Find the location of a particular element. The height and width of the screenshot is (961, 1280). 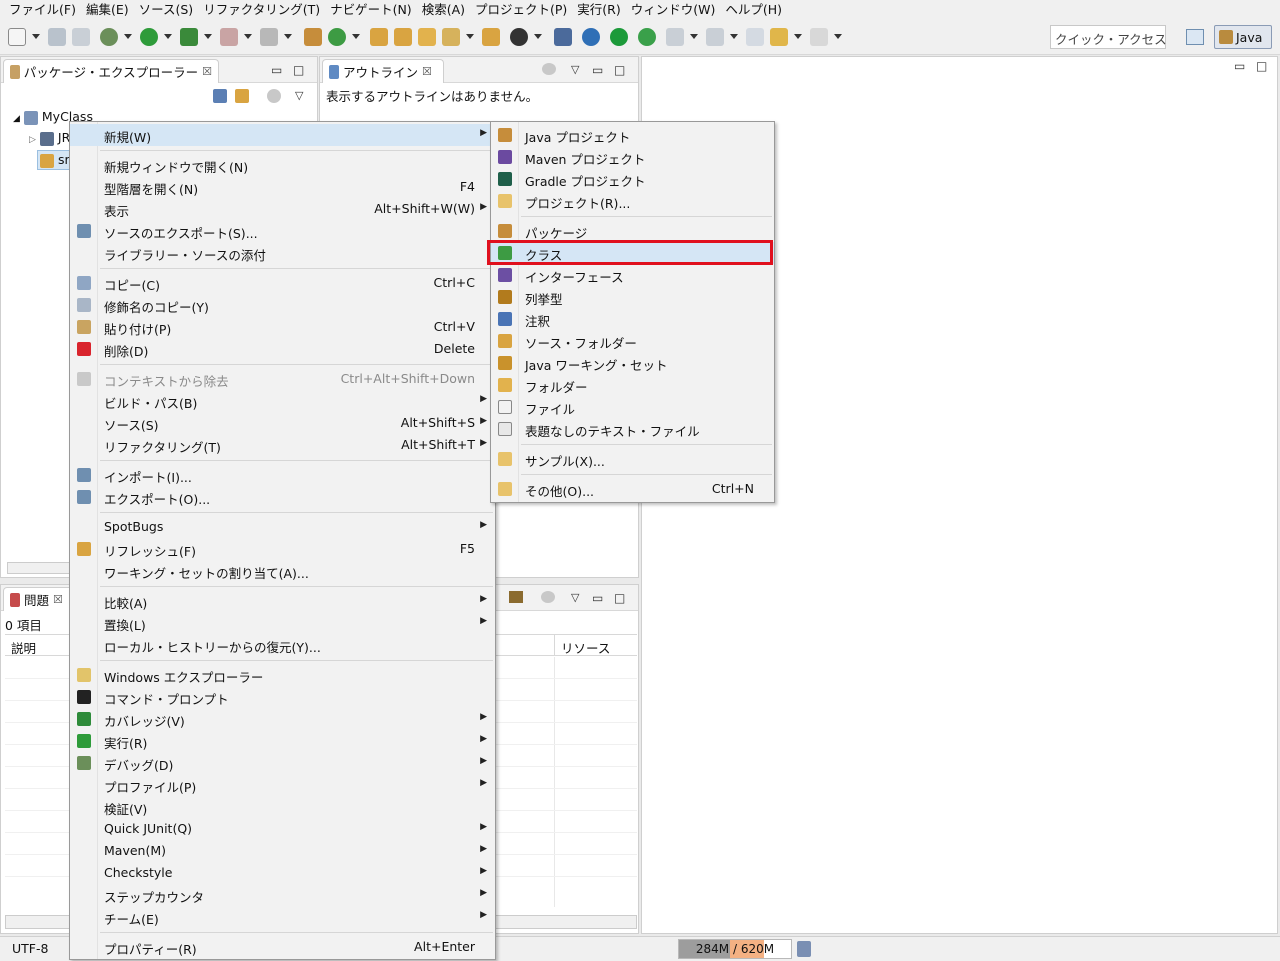

menu-item-windows-explorer: Windows エクスプローラー is located at coordinates (282, 675).